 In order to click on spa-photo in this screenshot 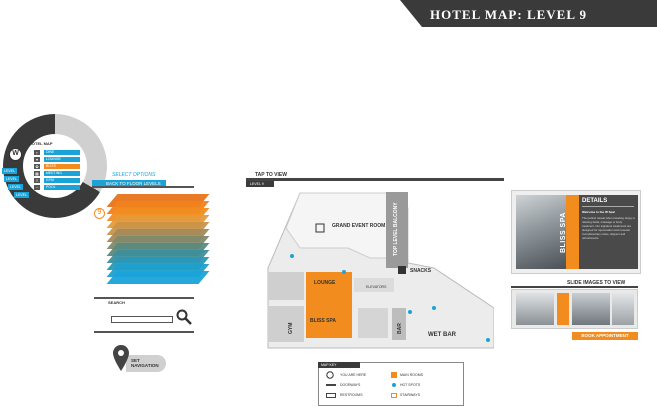, I will do `click(541, 232)`.